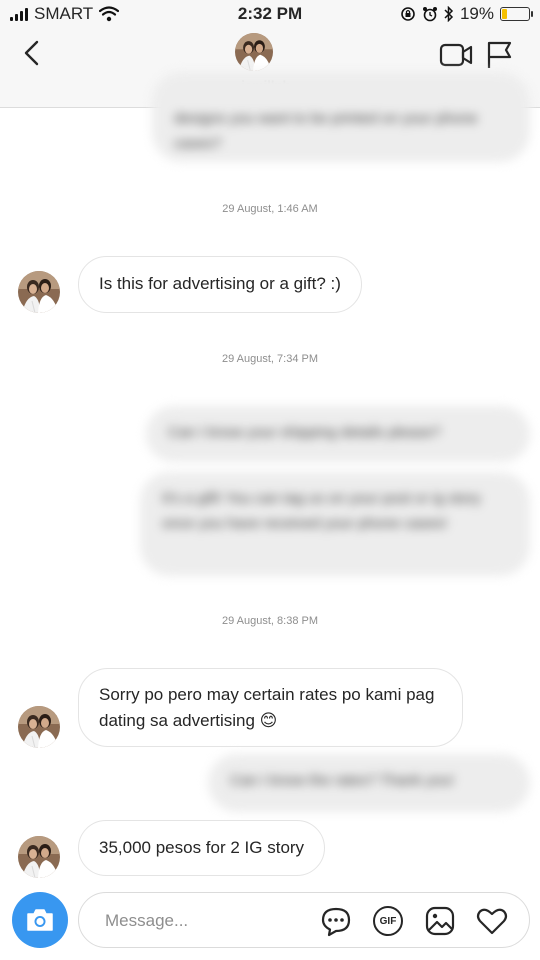 This screenshot has width=540, height=960. I want to click on incoming-message-bubble: 35,000 pesos for 2 IG story, so click(202, 848).